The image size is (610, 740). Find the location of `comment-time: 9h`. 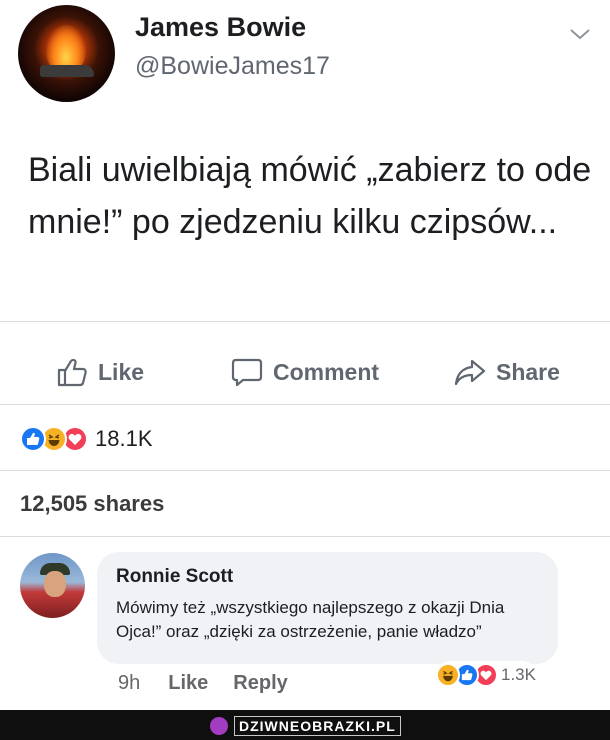

comment-time: 9h is located at coordinates (129, 683).